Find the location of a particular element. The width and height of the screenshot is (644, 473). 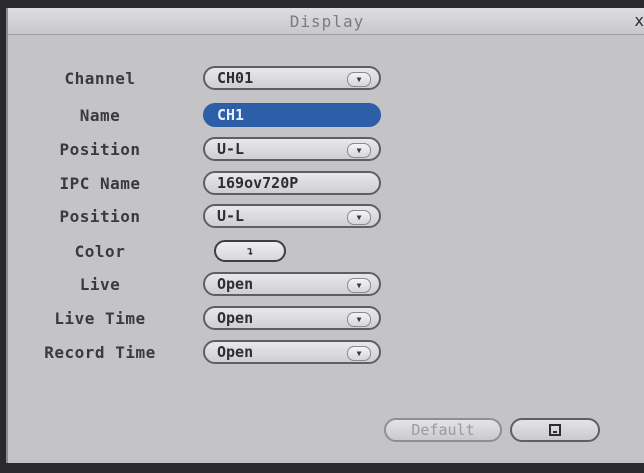

record-time-value: Open is located at coordinates (235, 352).